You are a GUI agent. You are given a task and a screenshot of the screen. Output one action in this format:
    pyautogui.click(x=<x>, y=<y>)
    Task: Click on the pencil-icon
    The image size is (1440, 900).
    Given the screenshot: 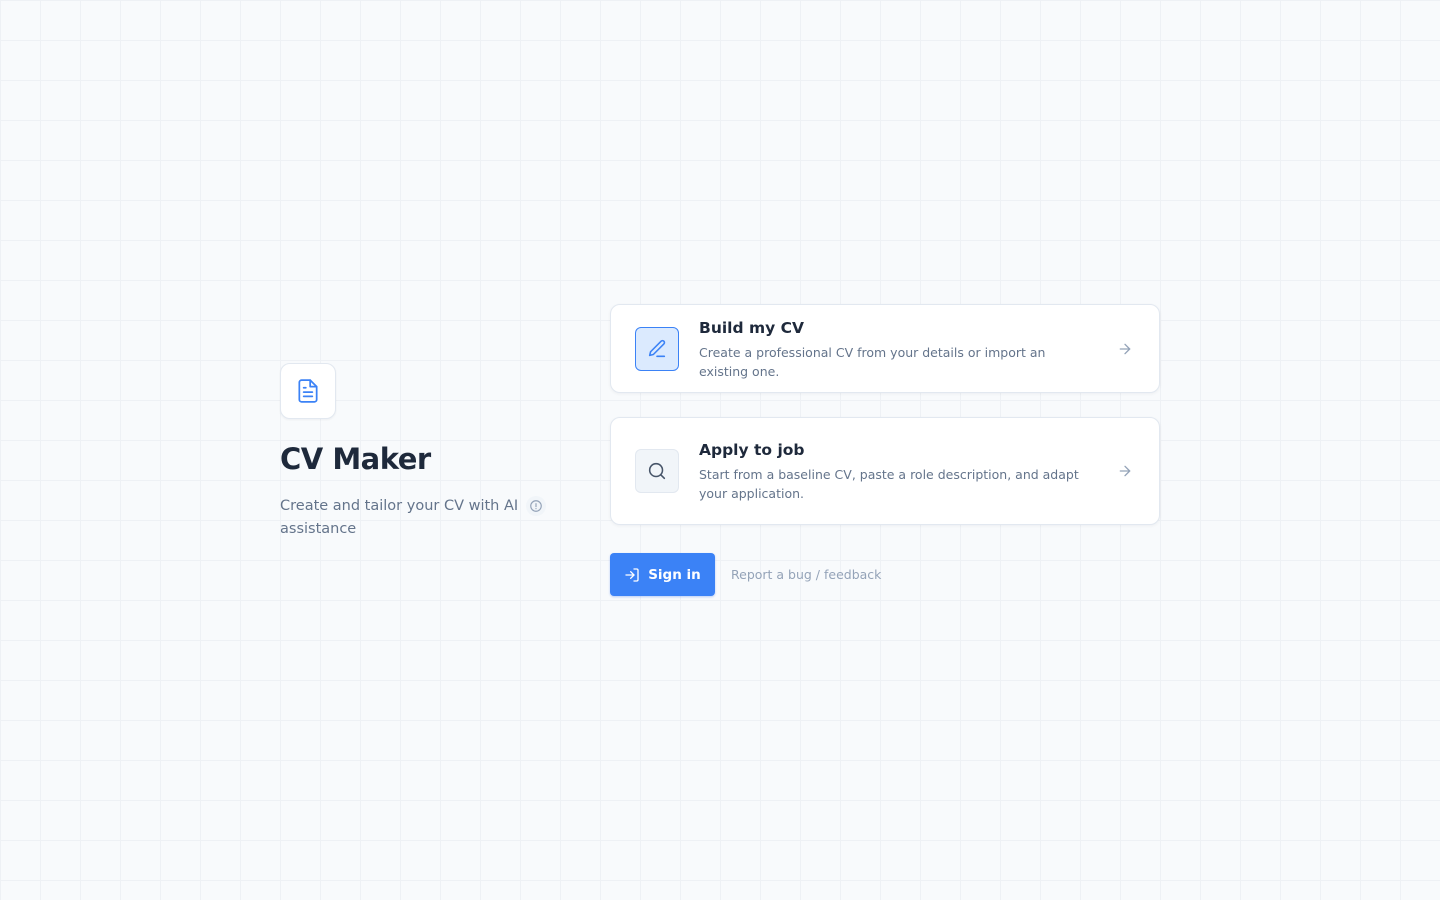 What is the action you would take?
    pyautogui.click(x=657, y=348)
    